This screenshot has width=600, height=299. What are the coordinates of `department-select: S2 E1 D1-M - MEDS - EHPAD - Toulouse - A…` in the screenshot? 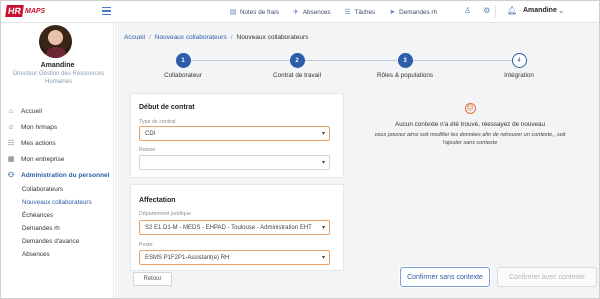 It's located at (234, 227).